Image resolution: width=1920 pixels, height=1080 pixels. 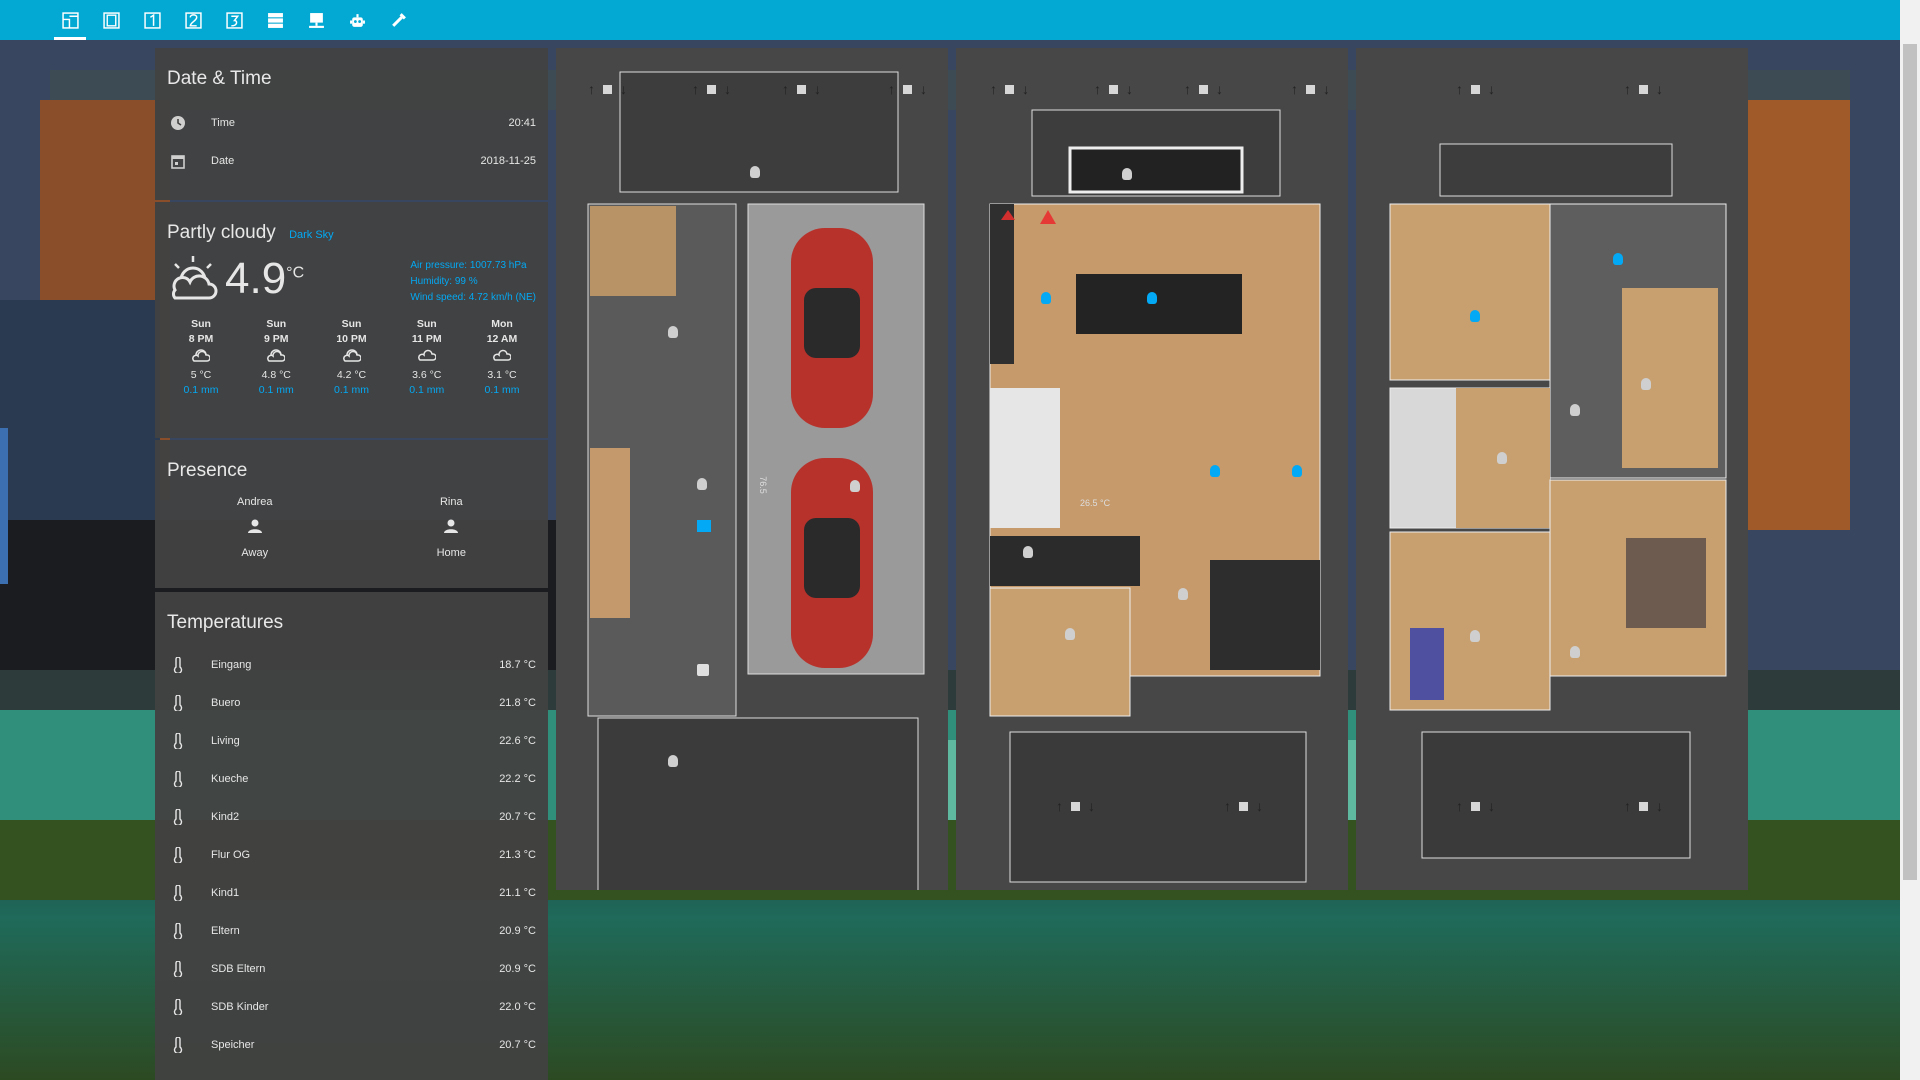 I want to click on person-andrea: Andrea Away, so click(x=254, y=532).